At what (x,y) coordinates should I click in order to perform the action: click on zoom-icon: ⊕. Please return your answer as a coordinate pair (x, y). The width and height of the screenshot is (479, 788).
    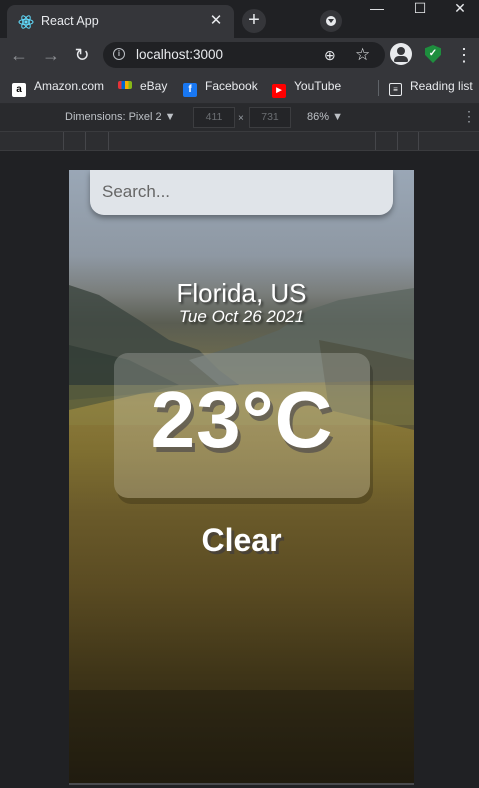
    Looking at the image, I should click on (330, 55).